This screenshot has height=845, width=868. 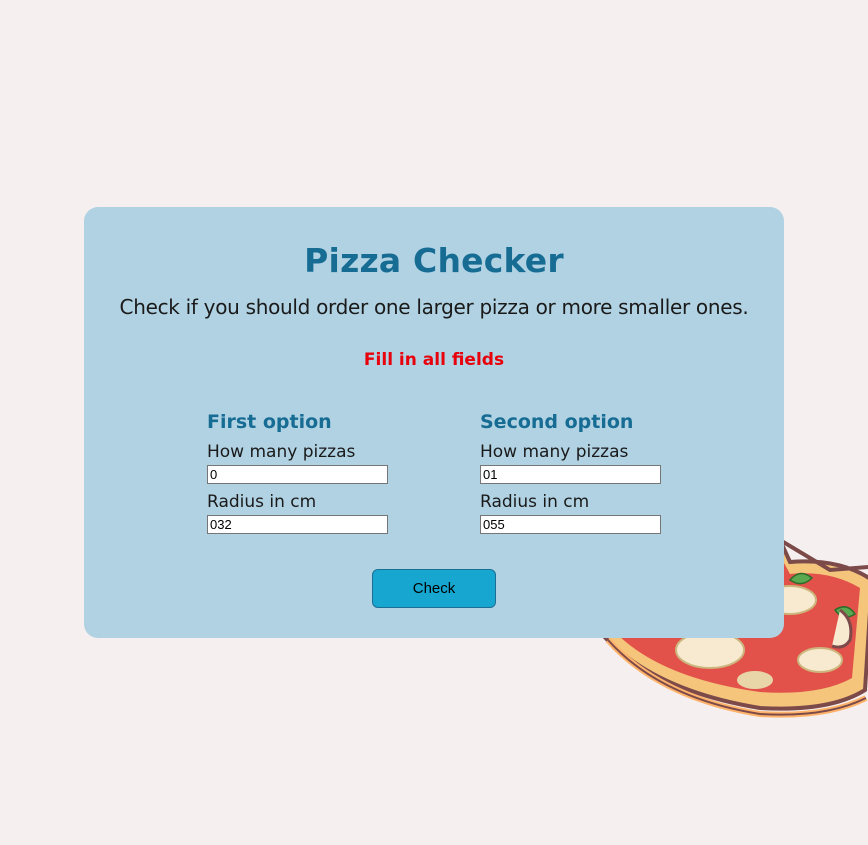 What do you see at coordinates (434, 588) in the screenshot?
I see `check-button: Check` at bounding box center [434, 588].